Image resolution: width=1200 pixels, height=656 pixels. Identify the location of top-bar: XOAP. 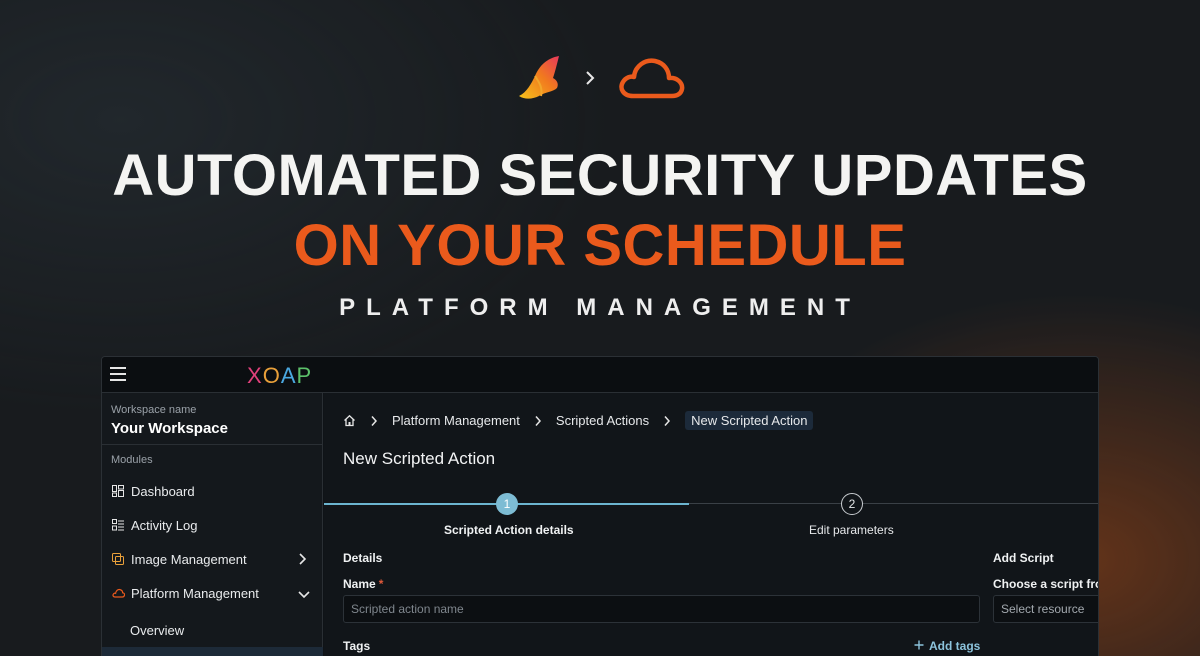
(600, 375).